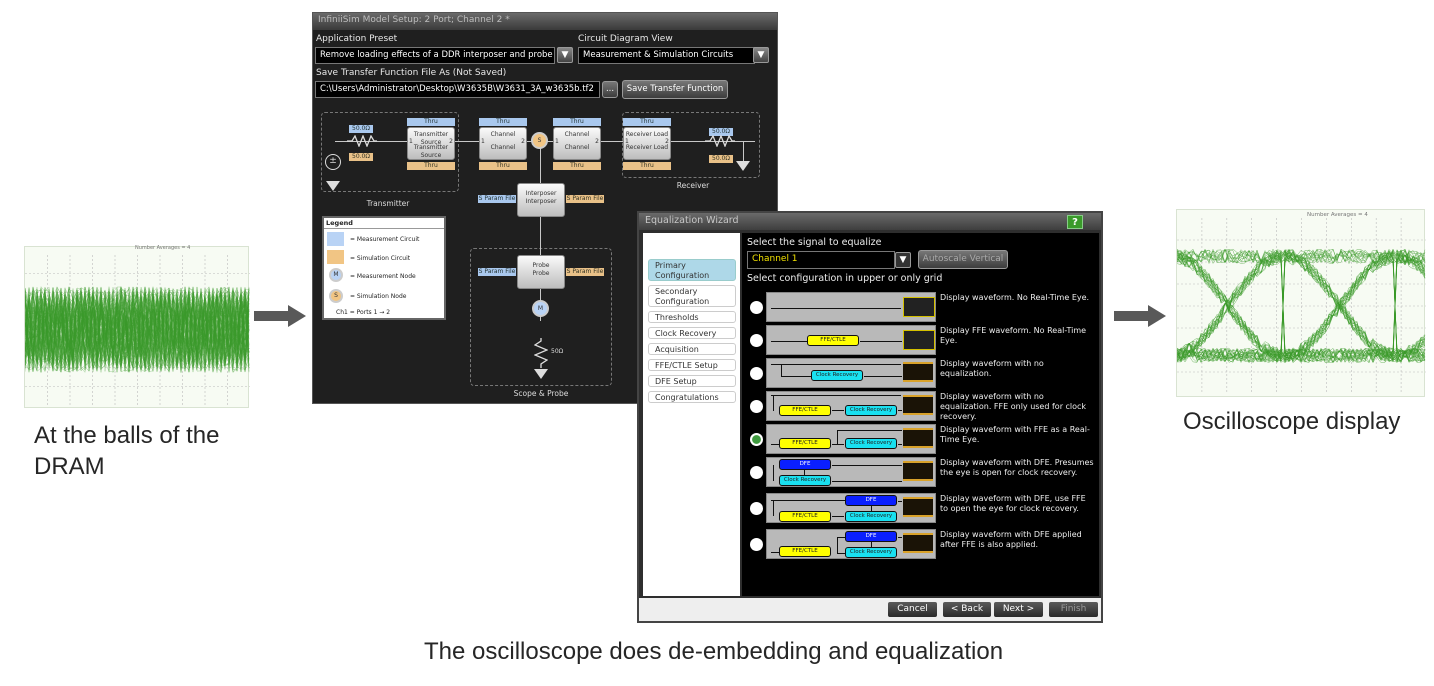 The image size is (1434, 686). Describe the element at coordinates (851, 373) in the screenshot. I see `config-diagram: Clock Recovery` at that location.